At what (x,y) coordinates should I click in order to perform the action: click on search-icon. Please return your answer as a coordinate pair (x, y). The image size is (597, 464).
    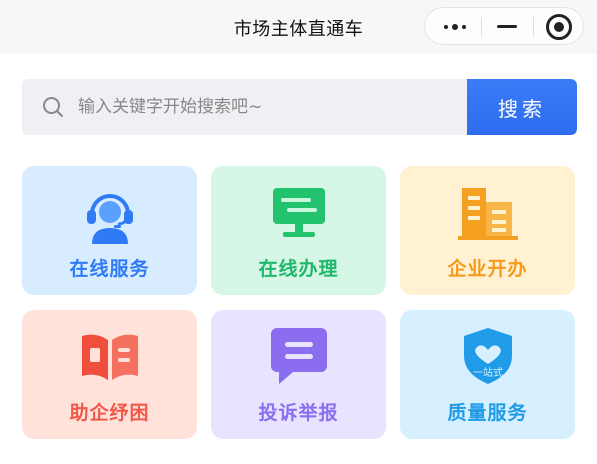
    Looking at the image, I should click on (53, 107).